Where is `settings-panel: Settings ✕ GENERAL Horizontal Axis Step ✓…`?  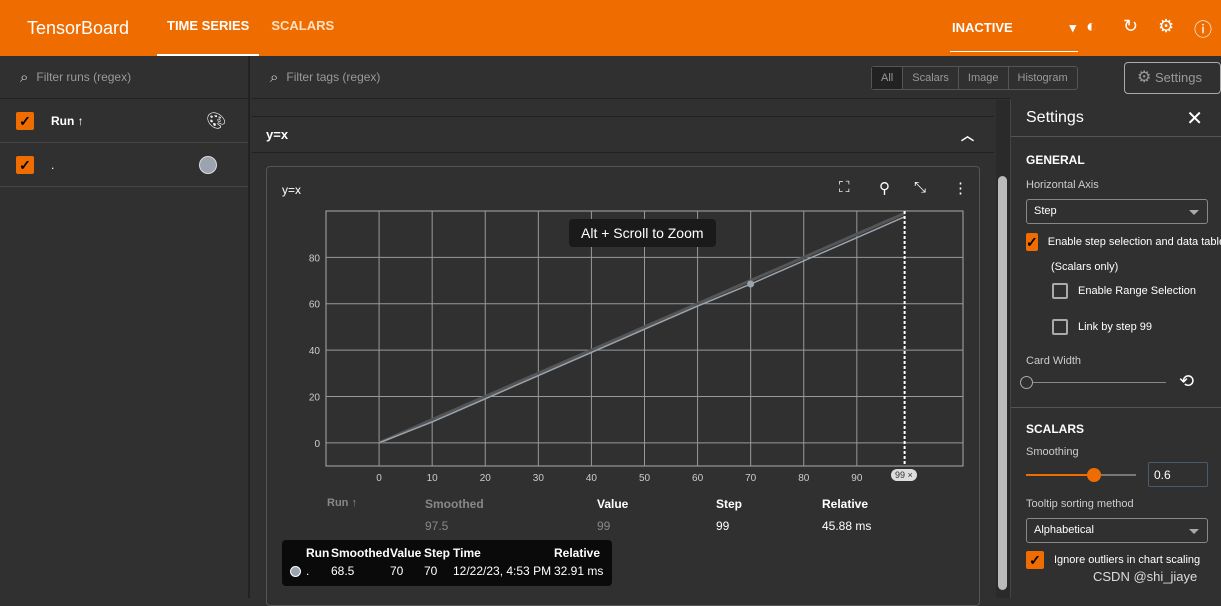 settings-panel: Settings ✕ GENERAL Horizontal Axis Step ✓… is located at coordinates (1115, 349).